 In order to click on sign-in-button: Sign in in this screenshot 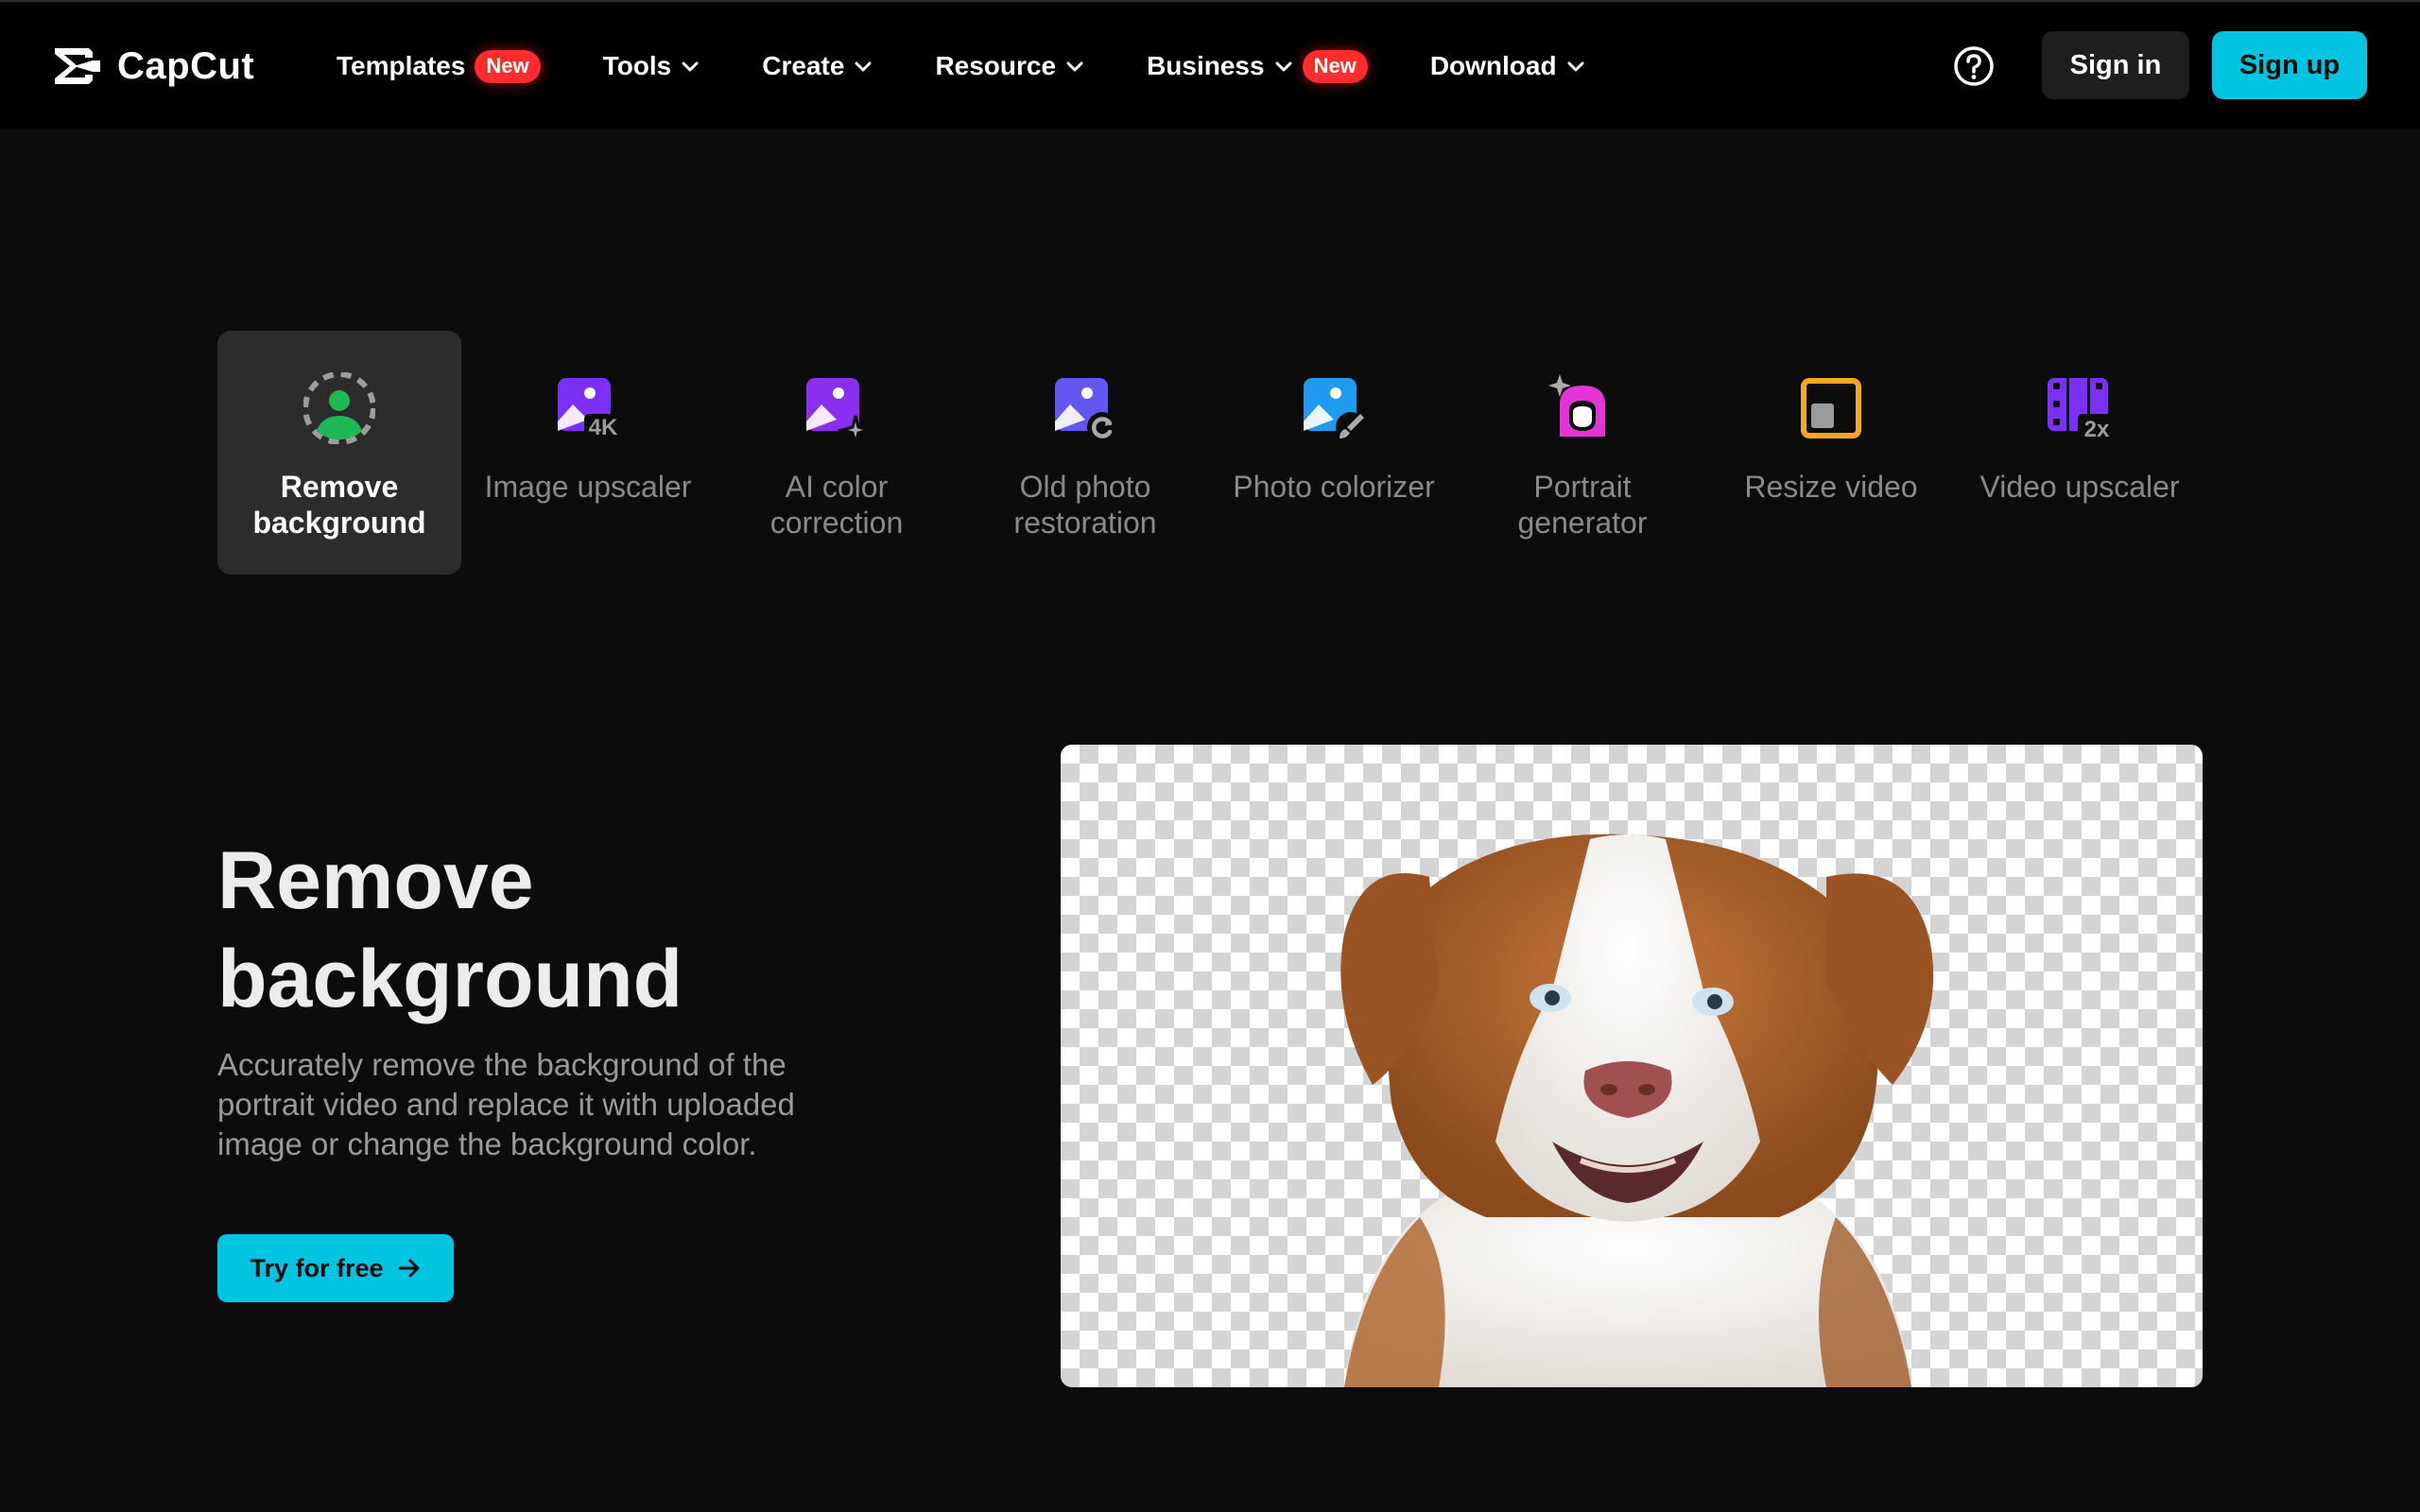, I will do `click(2115, 65)`.